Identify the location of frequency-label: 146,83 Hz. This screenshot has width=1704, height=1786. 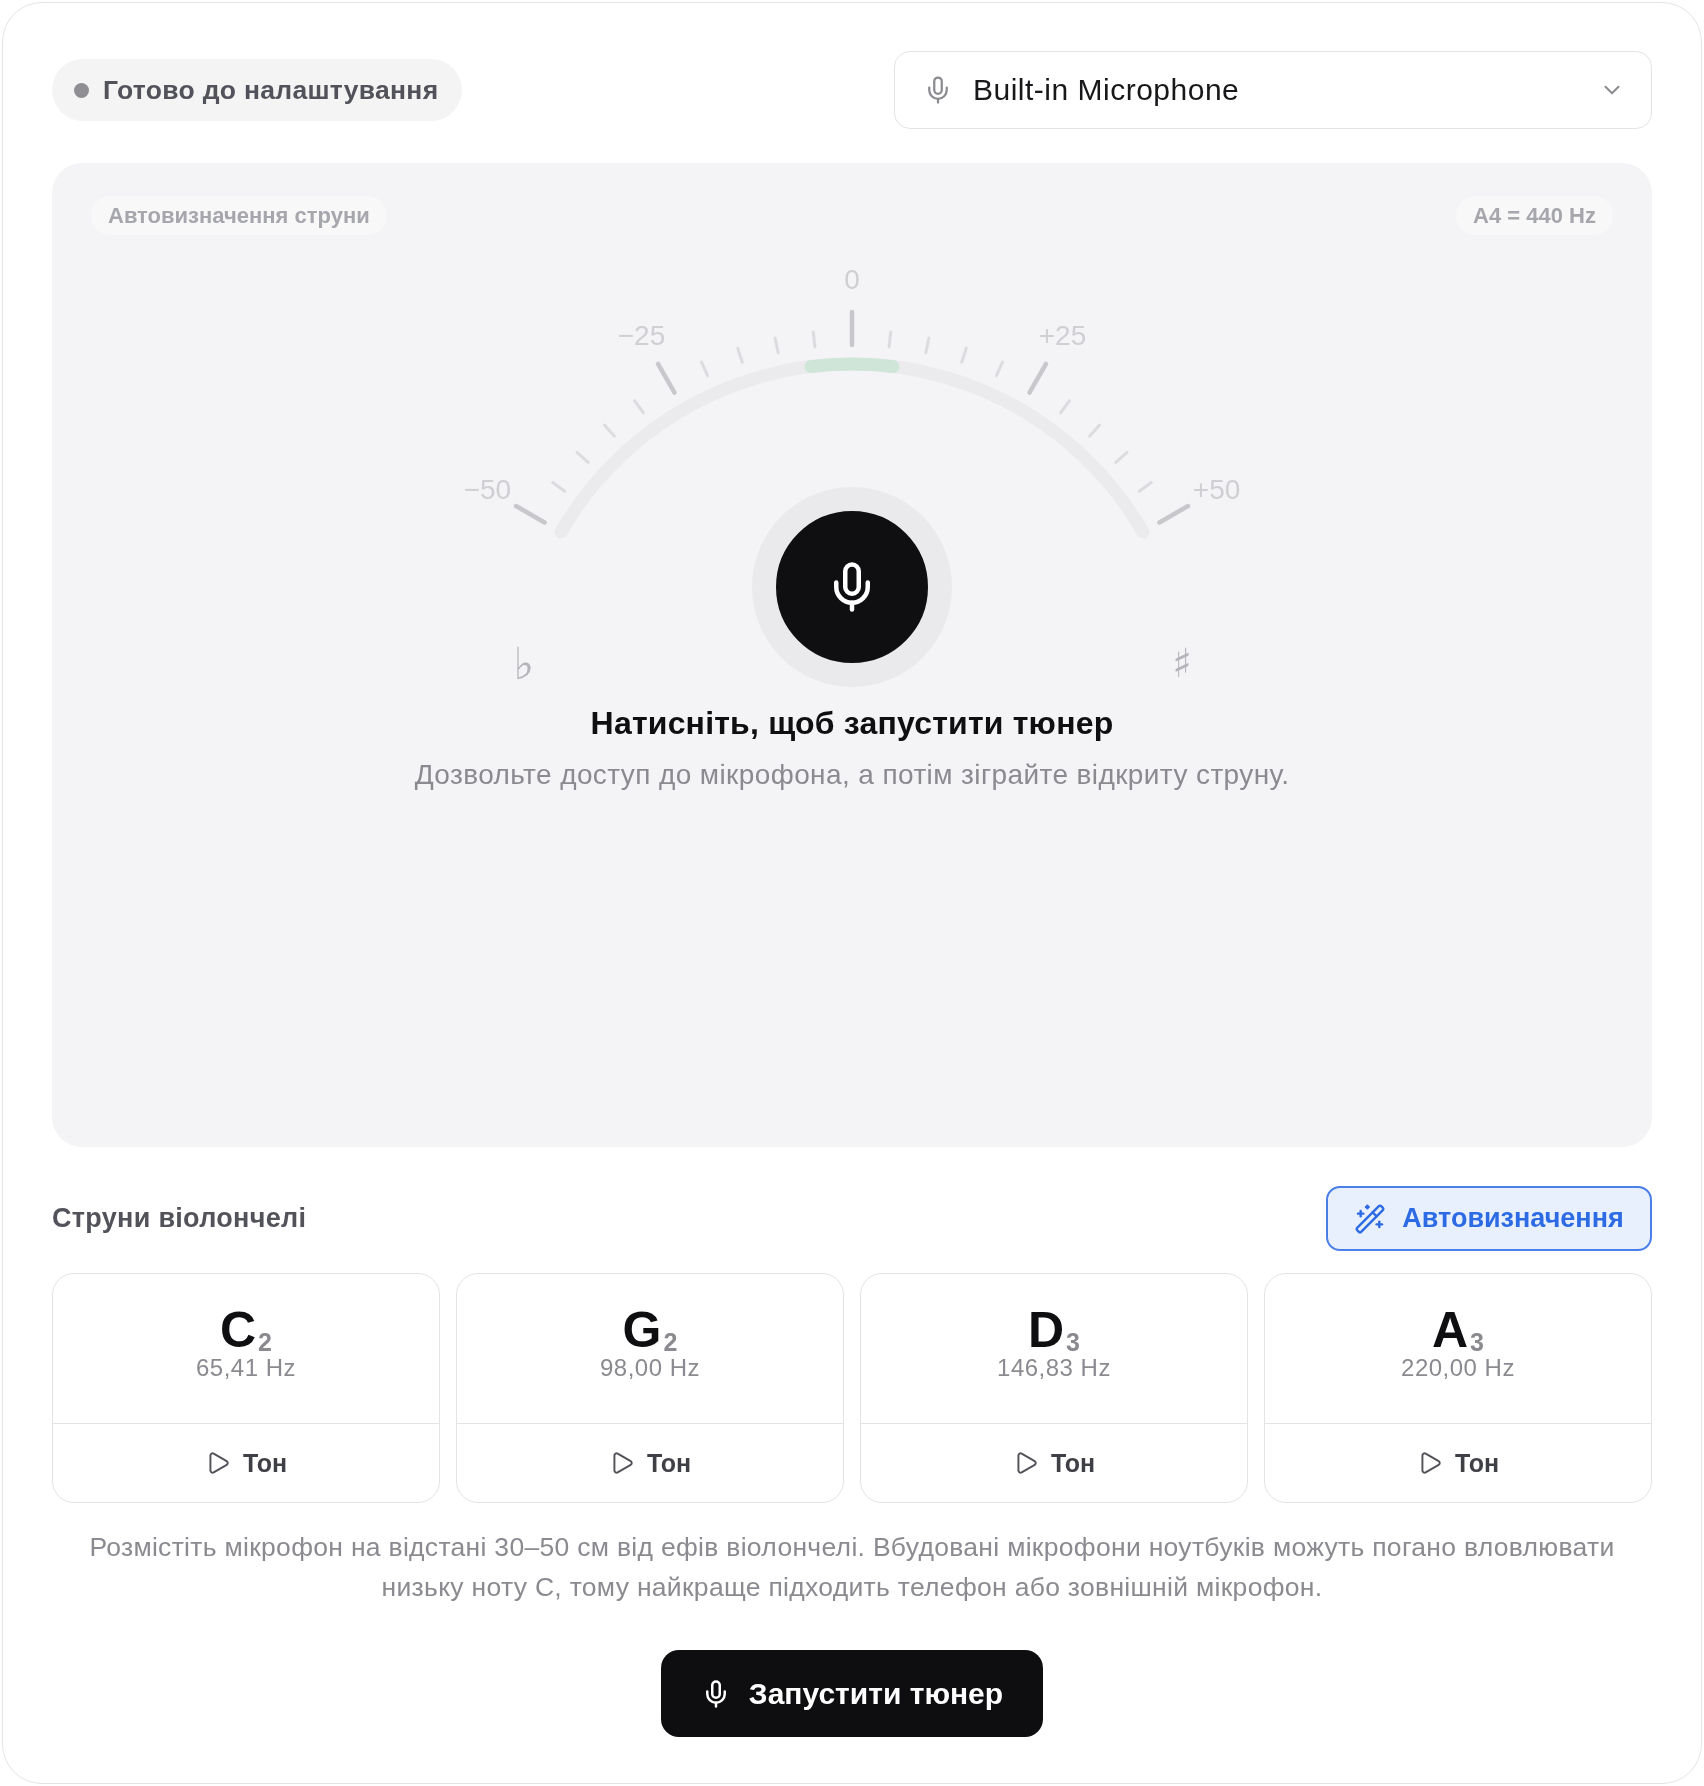
(1054, 1368).